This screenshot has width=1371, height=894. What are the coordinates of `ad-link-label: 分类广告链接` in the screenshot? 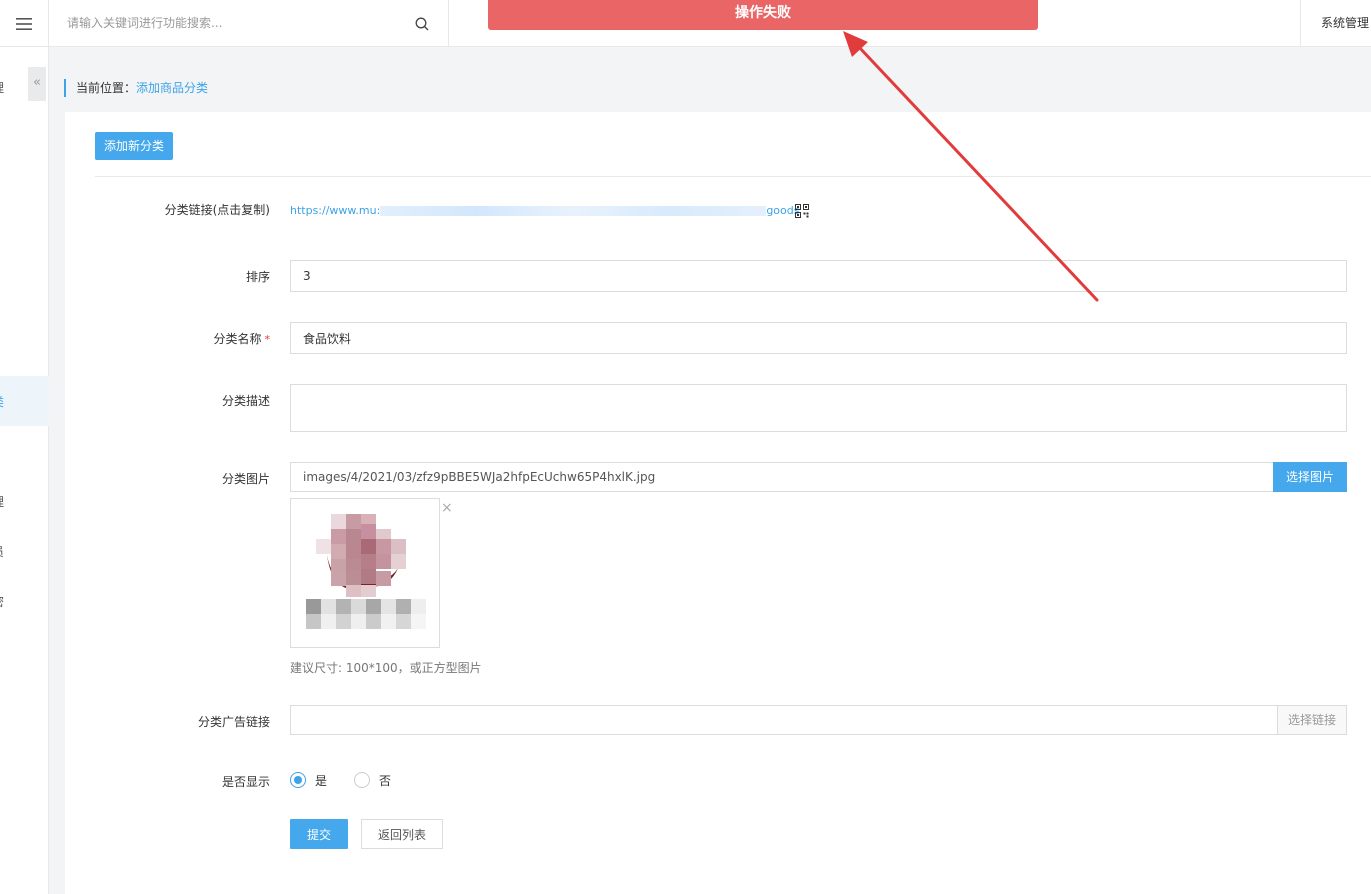 It's located at (233, 722).